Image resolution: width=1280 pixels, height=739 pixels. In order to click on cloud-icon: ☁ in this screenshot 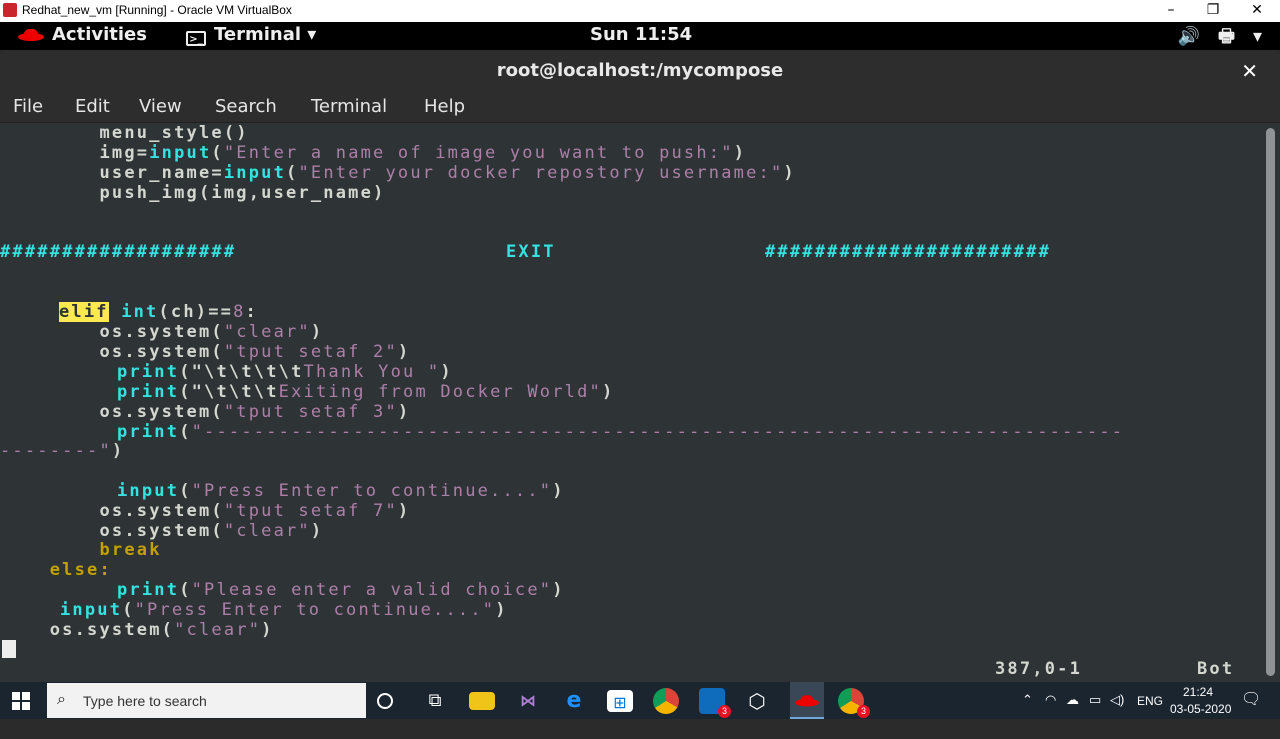, I will do `click(1072, 710)`.